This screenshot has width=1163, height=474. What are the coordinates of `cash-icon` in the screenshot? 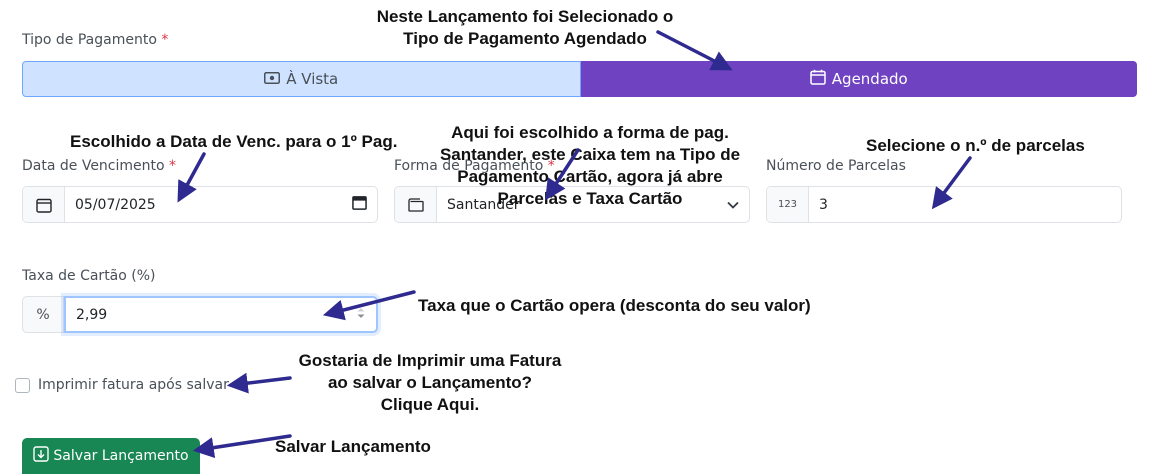 It's located at (272, 79).